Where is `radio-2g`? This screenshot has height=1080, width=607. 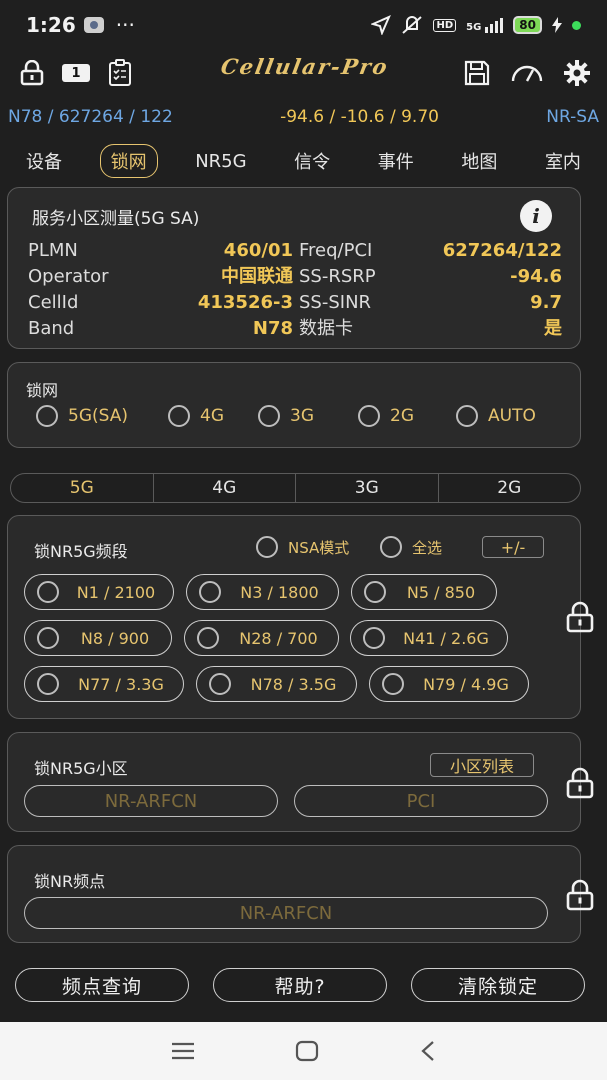 radio-2g is located at coordinates (369, 416).